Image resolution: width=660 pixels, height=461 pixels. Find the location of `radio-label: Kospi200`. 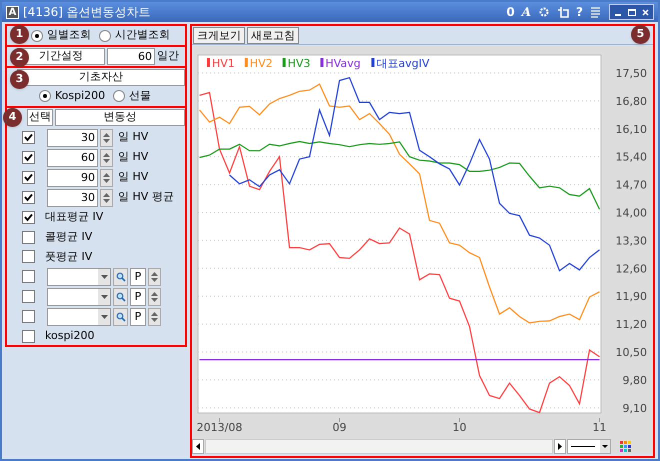

radio-label: Kospi200 is located at coordinates (80, 96).